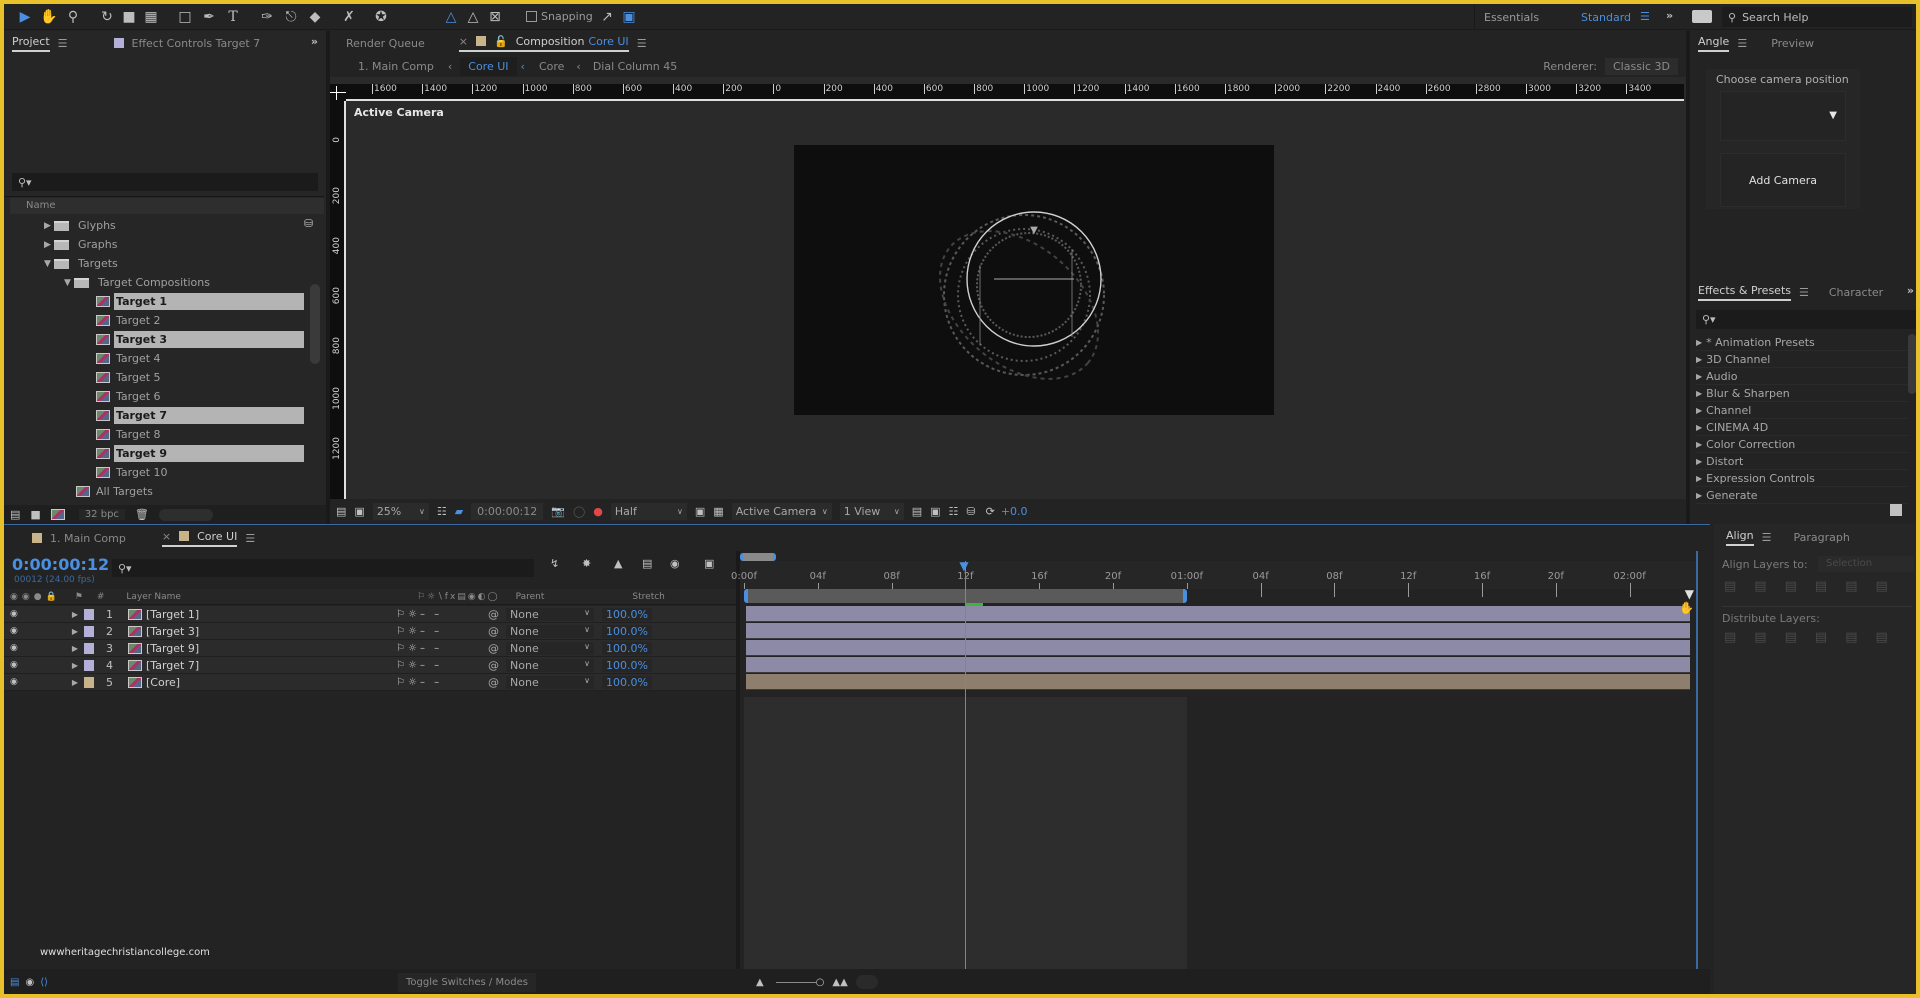 This screenshot has width=1920, height=998. Describe the element at coordinates (271, 682) in the screenshot. I see `layer-name: [Core]` at that location.